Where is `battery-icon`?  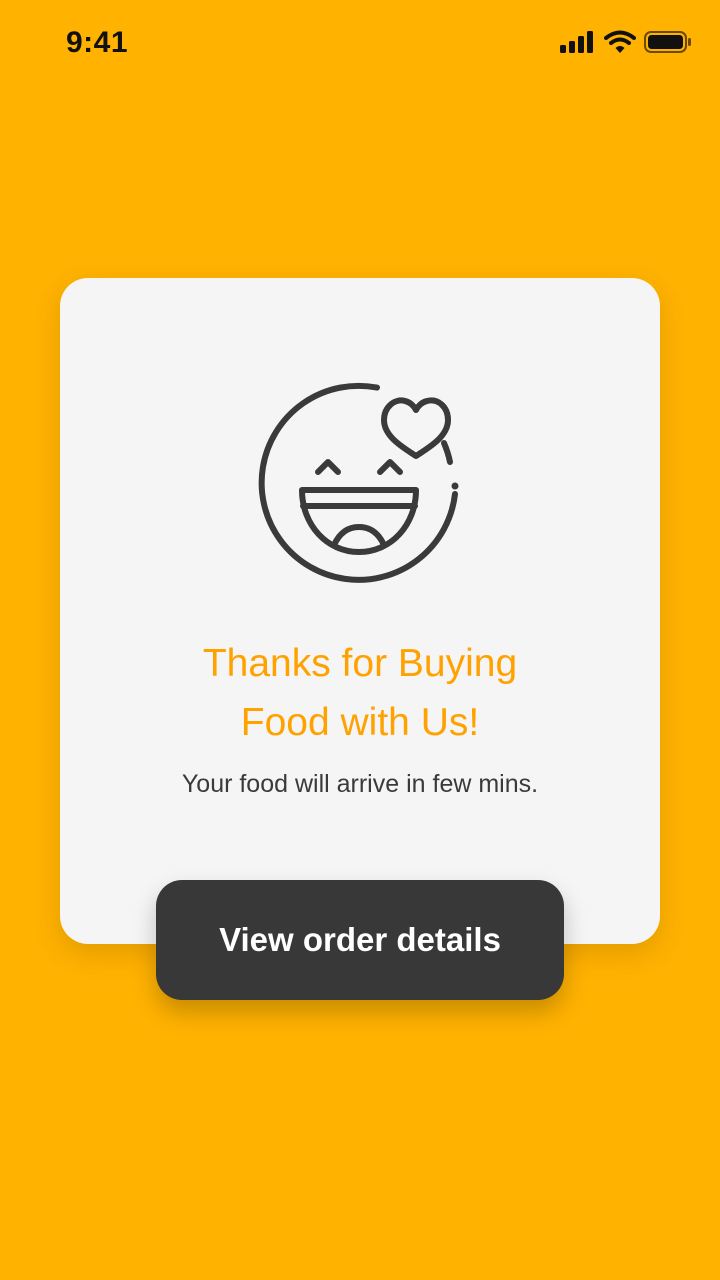 battery-icon is located at coordinates (667, 42).